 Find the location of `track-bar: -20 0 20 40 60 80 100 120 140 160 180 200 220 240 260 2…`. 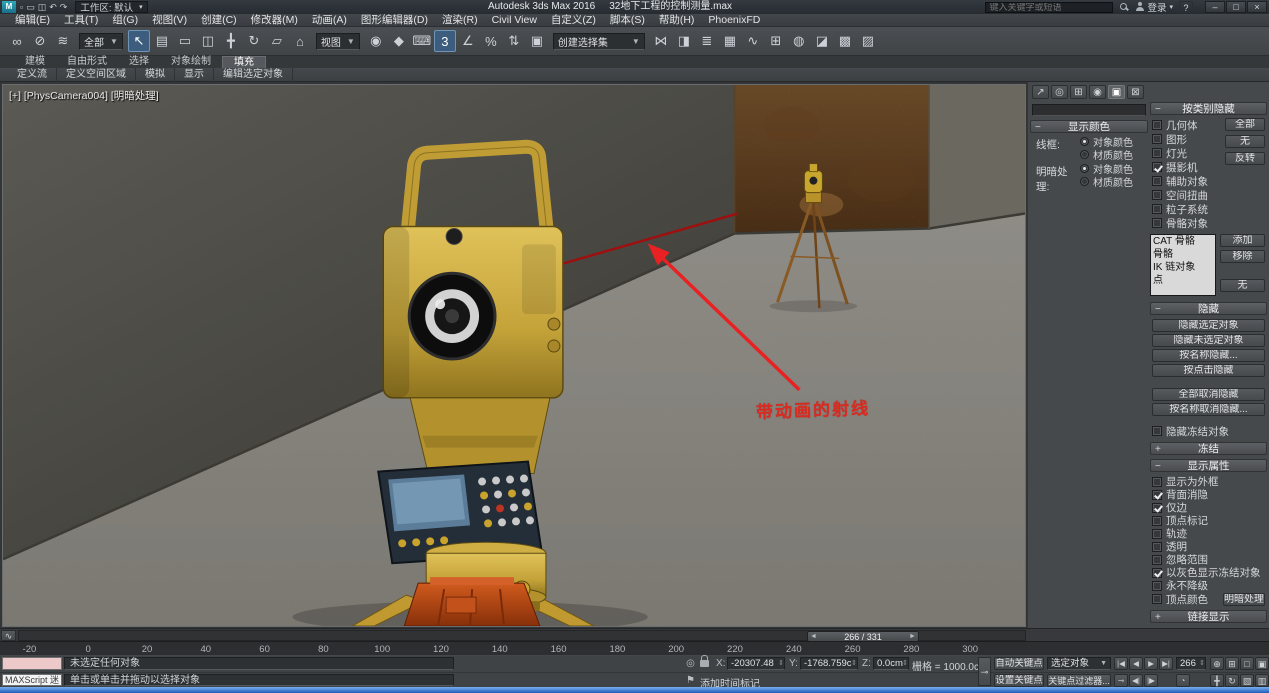

track-bar: -20 0 20 40 60 80 100 120 140 160 180 200 220 240 260 2… is located at coordinates (634, 648).